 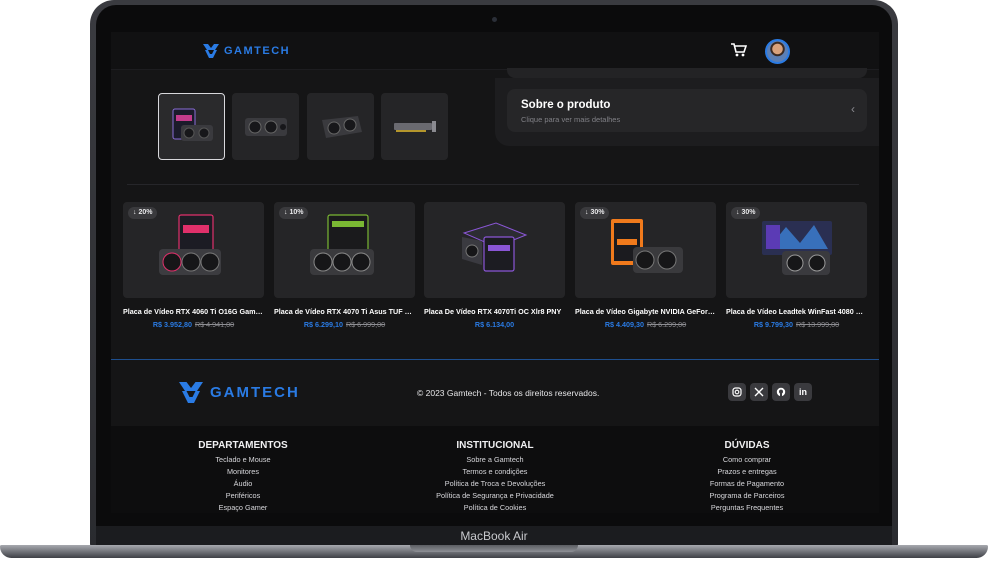 I want to click on device-label: MacBook Air, so click(x=494, y=536).